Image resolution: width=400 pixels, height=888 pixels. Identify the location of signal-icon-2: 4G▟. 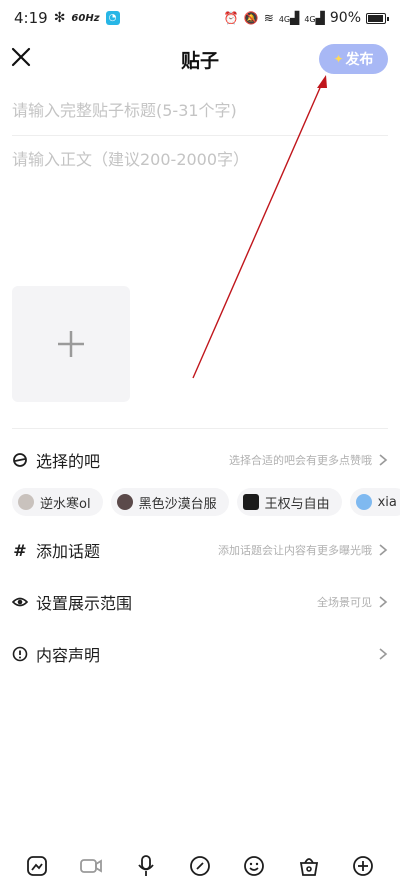
(314, 18).